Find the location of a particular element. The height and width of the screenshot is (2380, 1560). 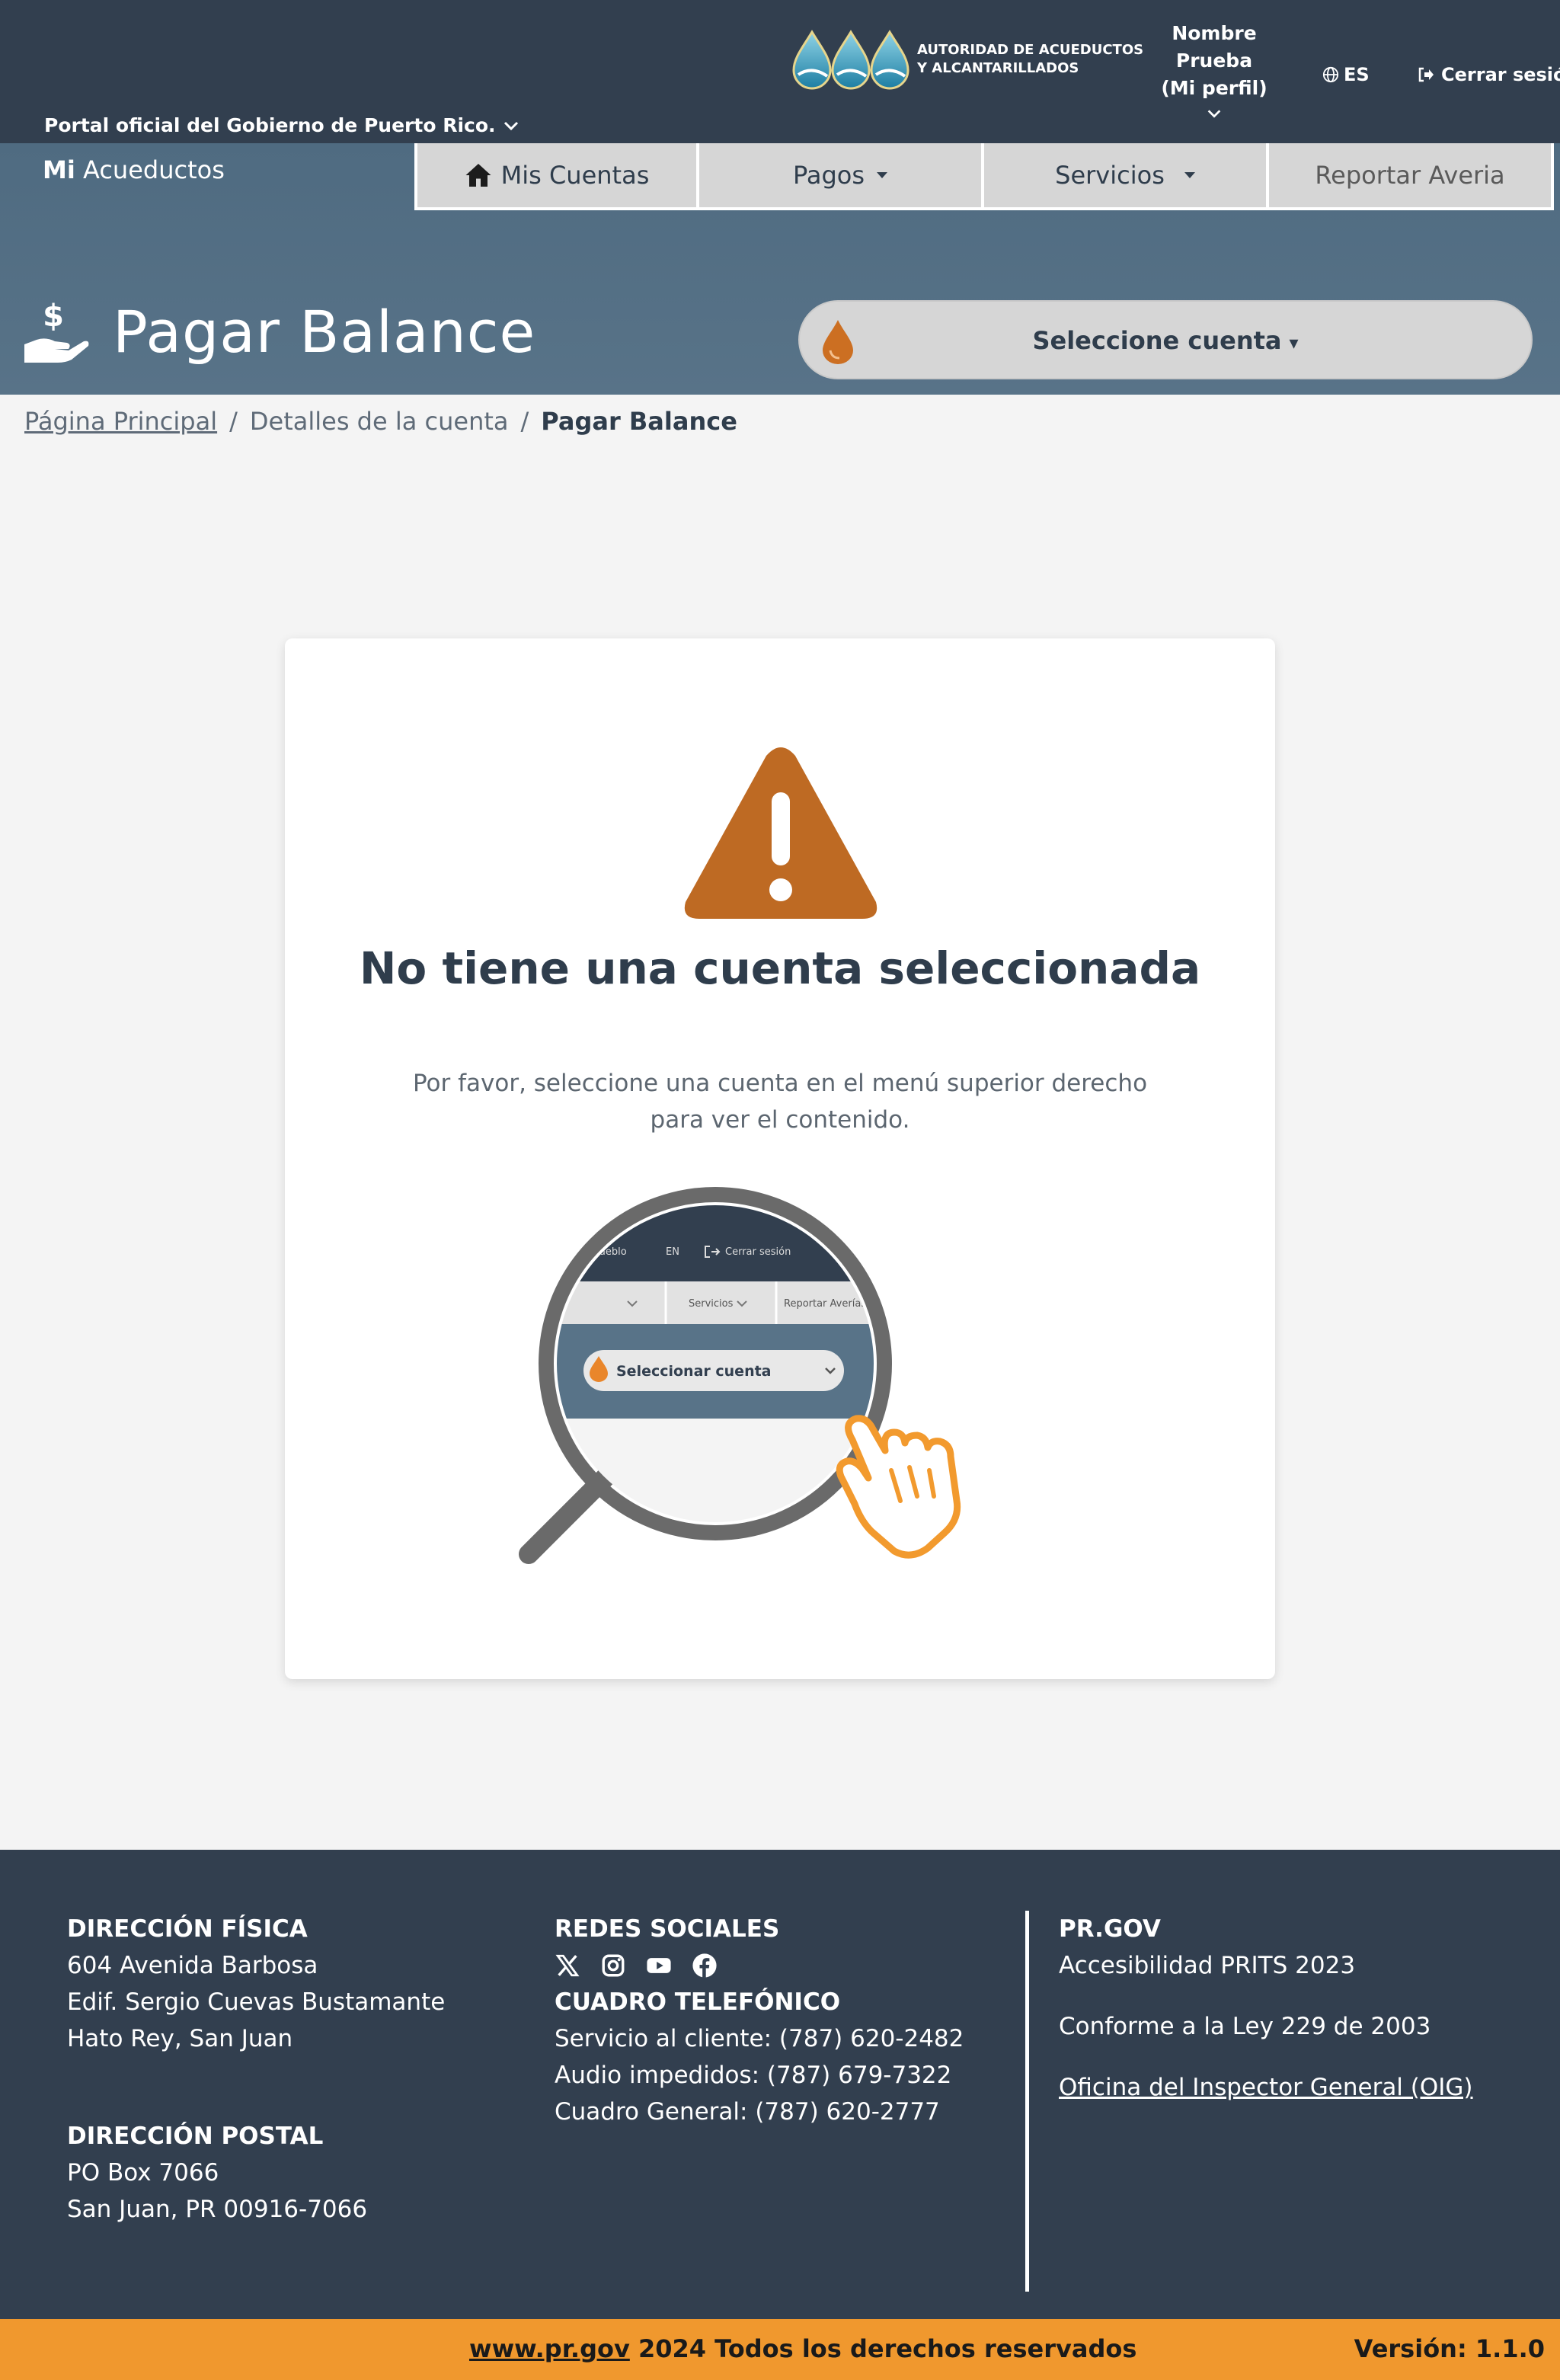

prgov-link: www.pr.gov is located at coordinates (549, 2348).